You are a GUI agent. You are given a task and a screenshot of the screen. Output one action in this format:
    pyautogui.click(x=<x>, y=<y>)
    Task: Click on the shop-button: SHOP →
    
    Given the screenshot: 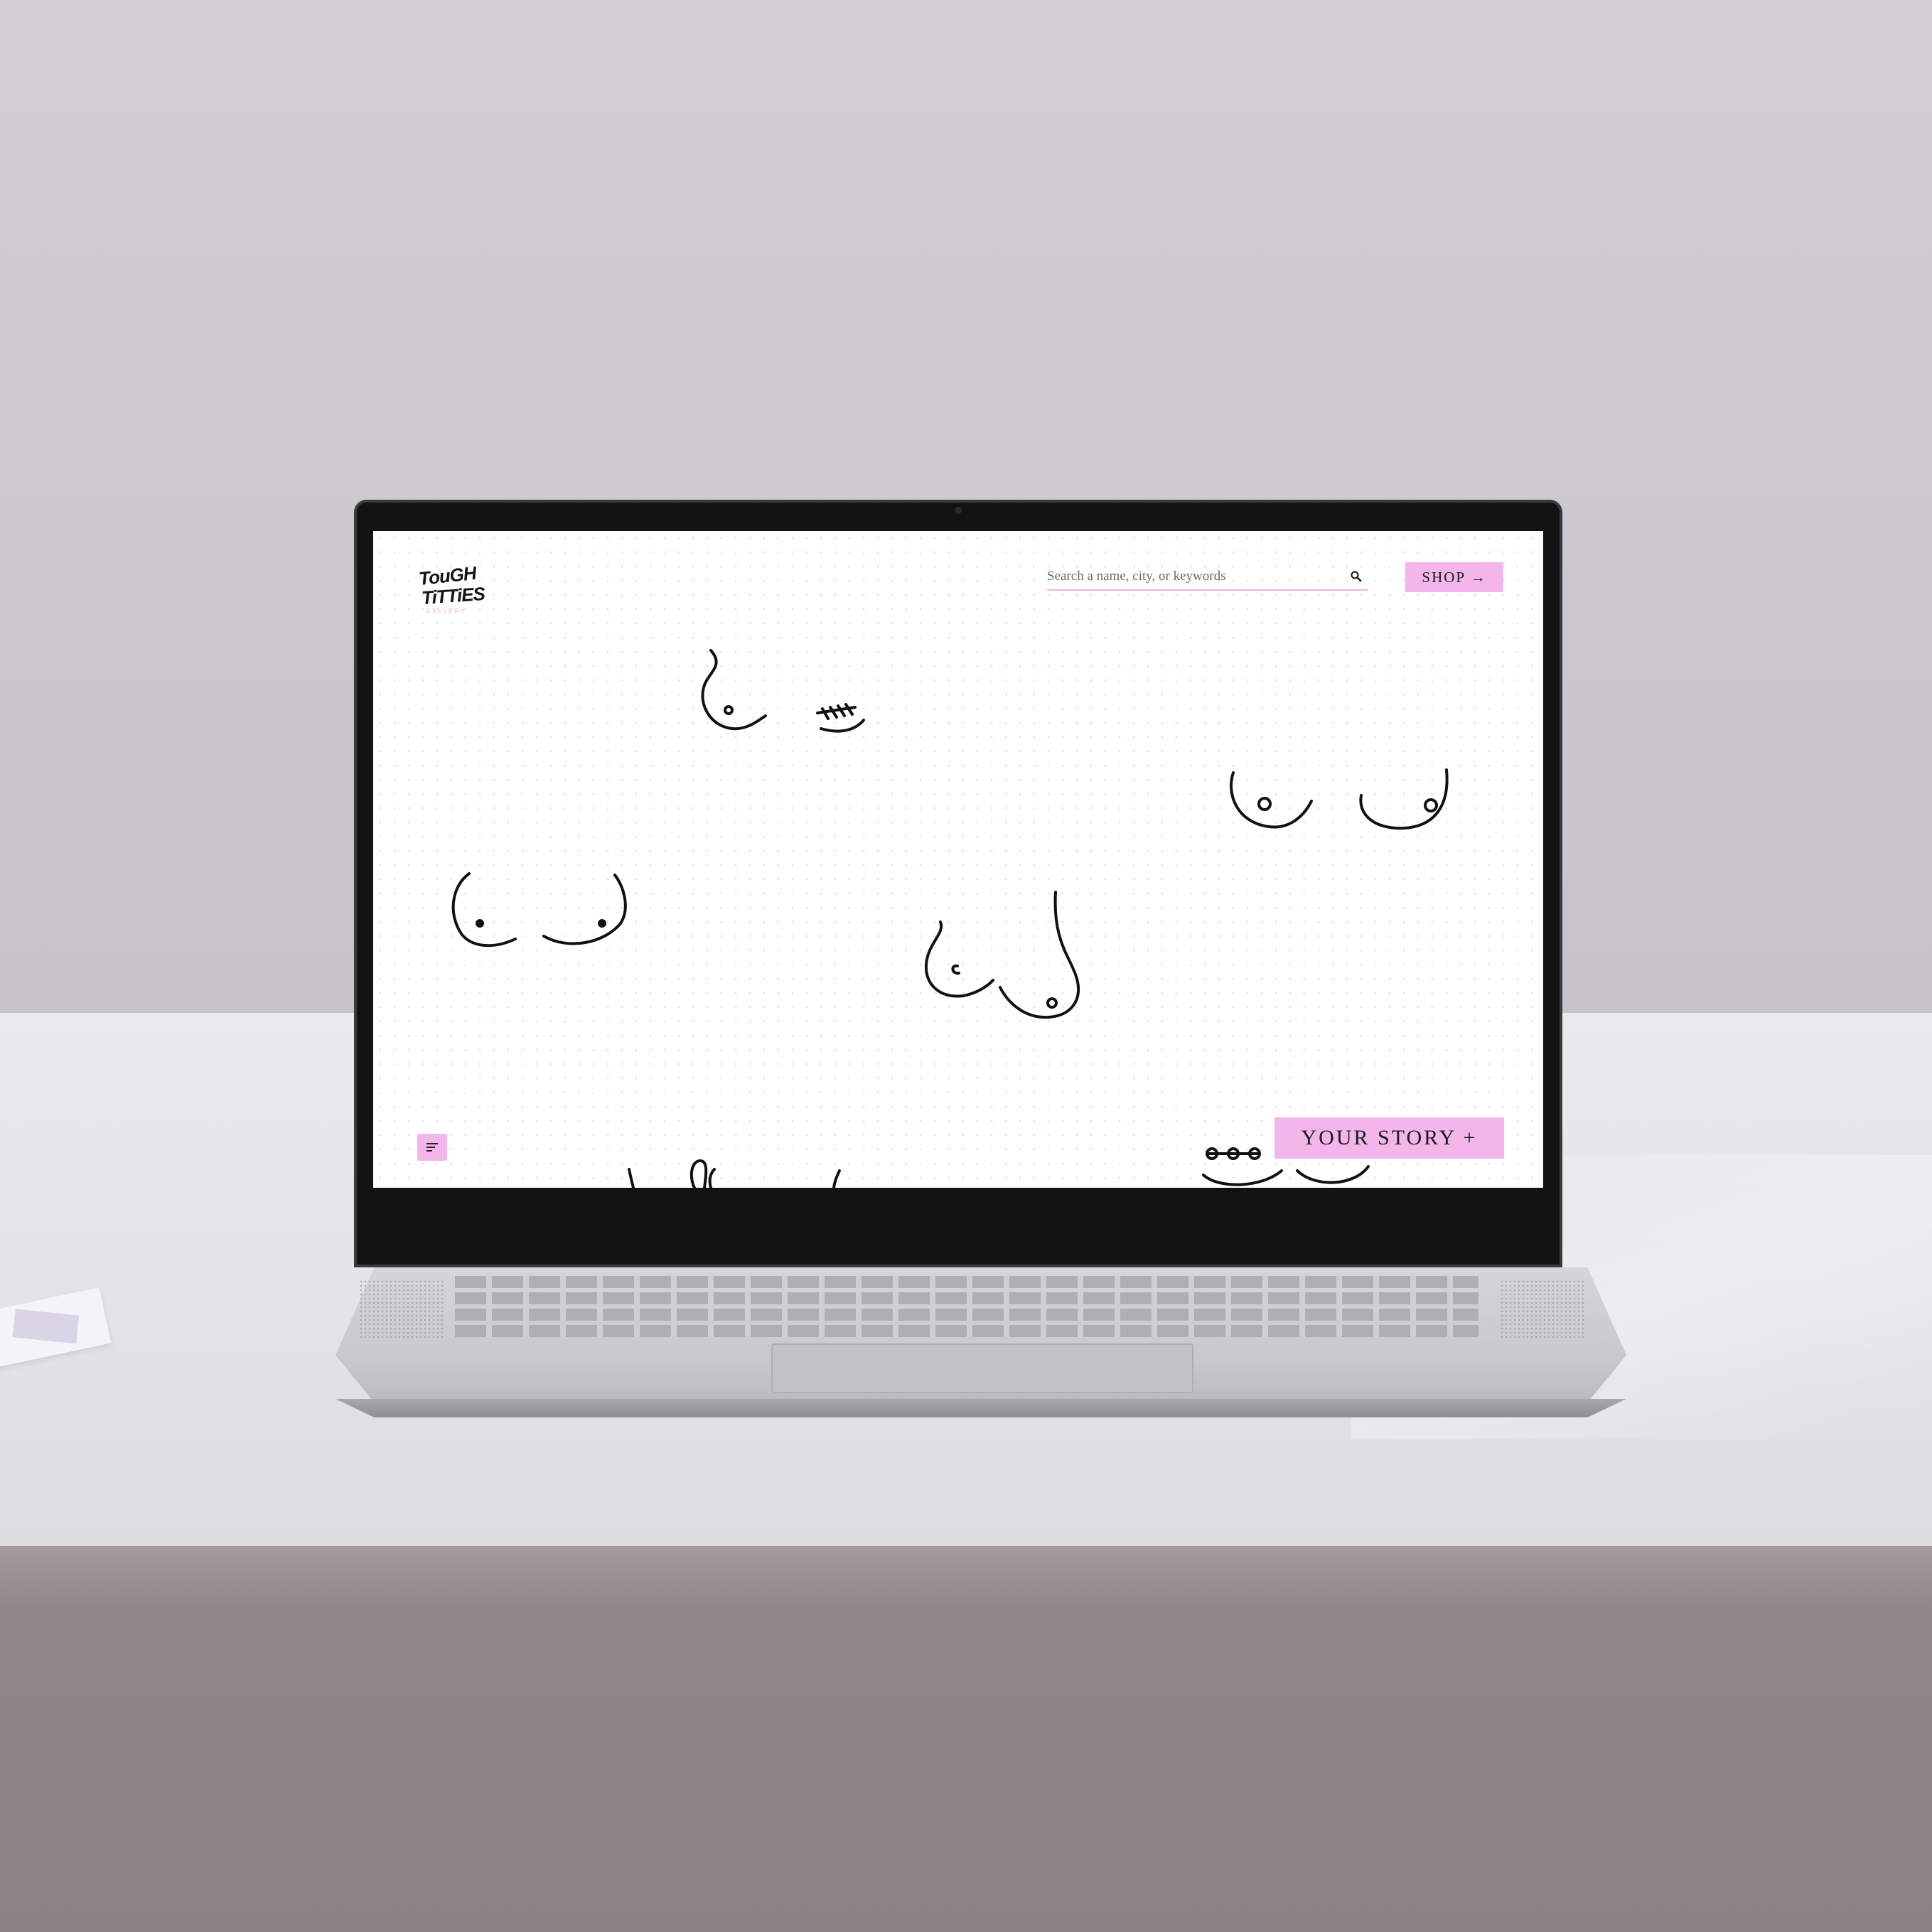 What is the action you would take?
    pyautogui.click(x=1454, y=577)
    